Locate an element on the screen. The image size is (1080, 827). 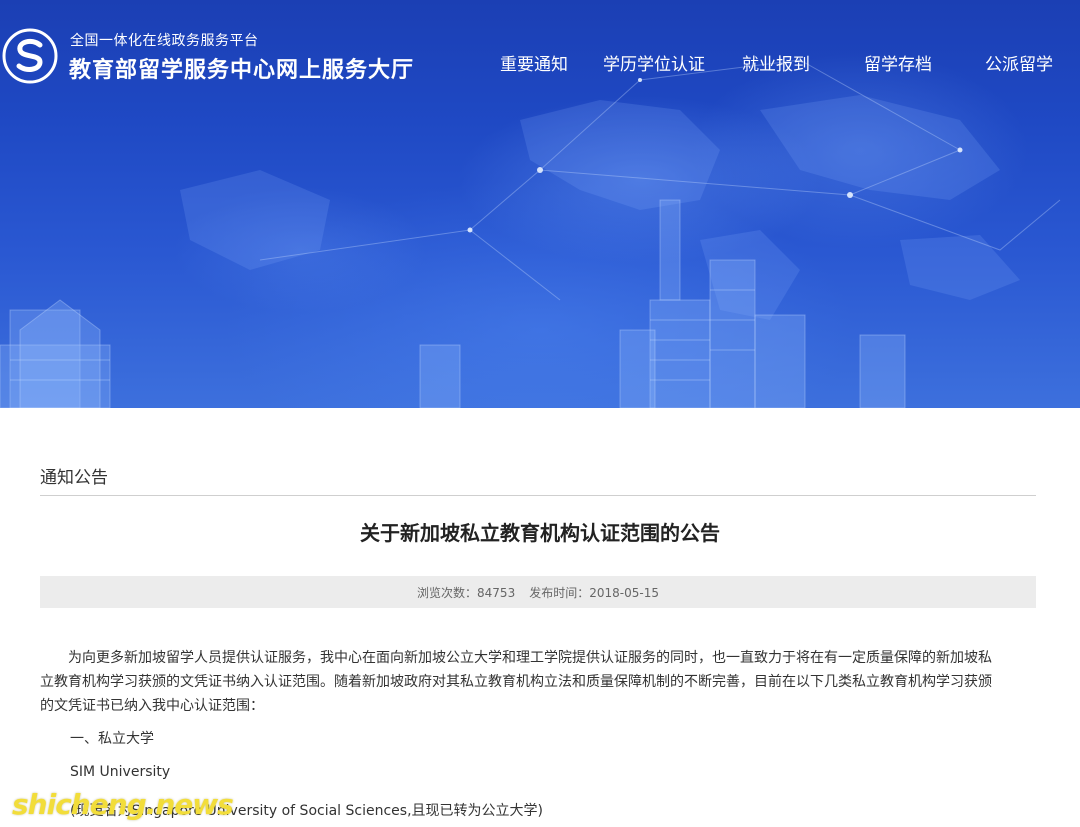
nav-study-archive: 留学存档 is located at coordinates (898, 62).